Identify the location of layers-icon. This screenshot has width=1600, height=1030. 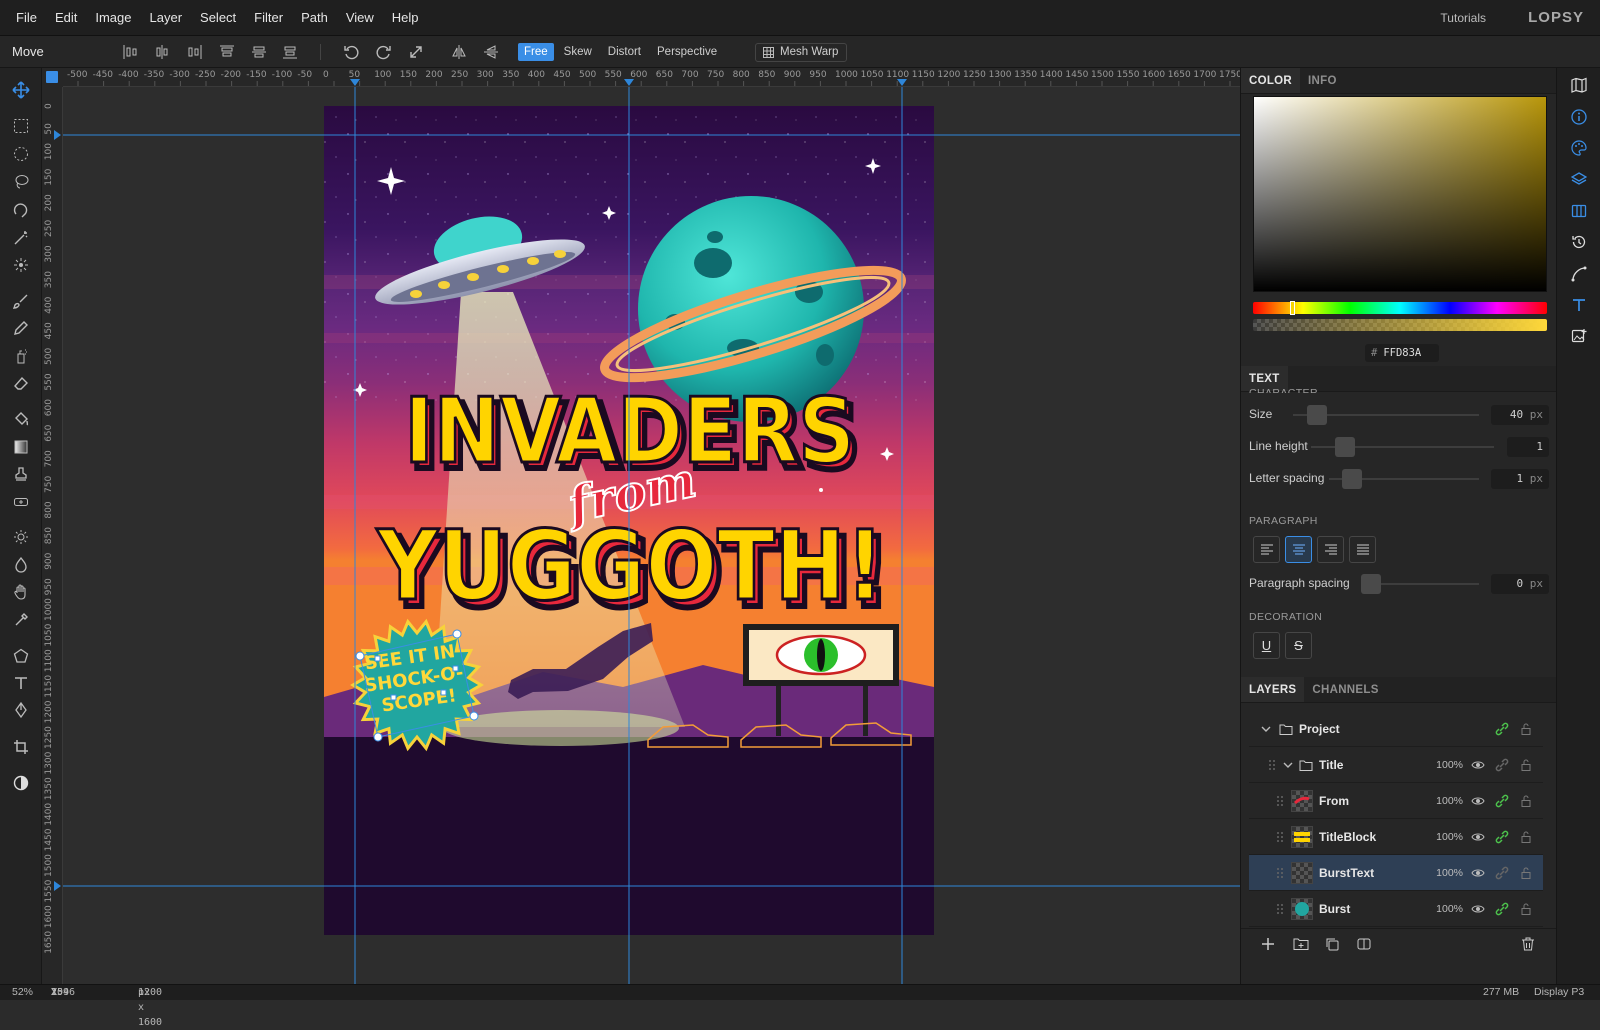
(1579, 179).